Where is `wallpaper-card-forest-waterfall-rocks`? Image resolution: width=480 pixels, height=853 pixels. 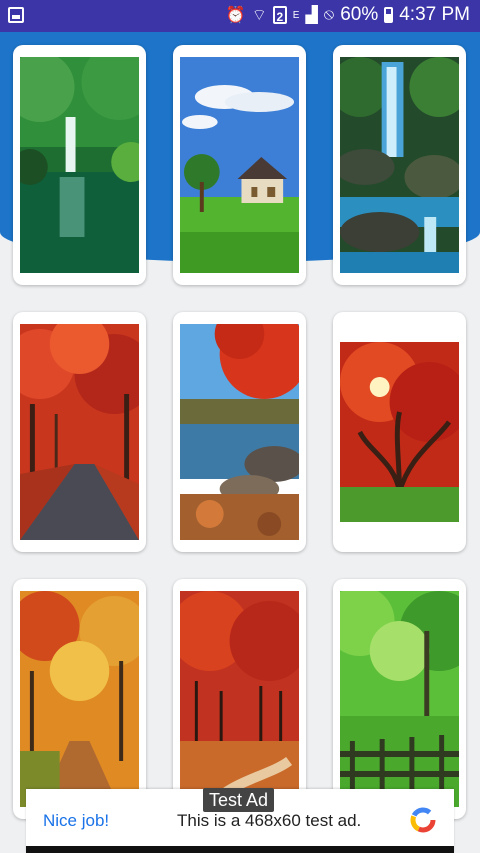
wallpaper-card-forest-waterfall-rocks is located at coordinates (399, 165).